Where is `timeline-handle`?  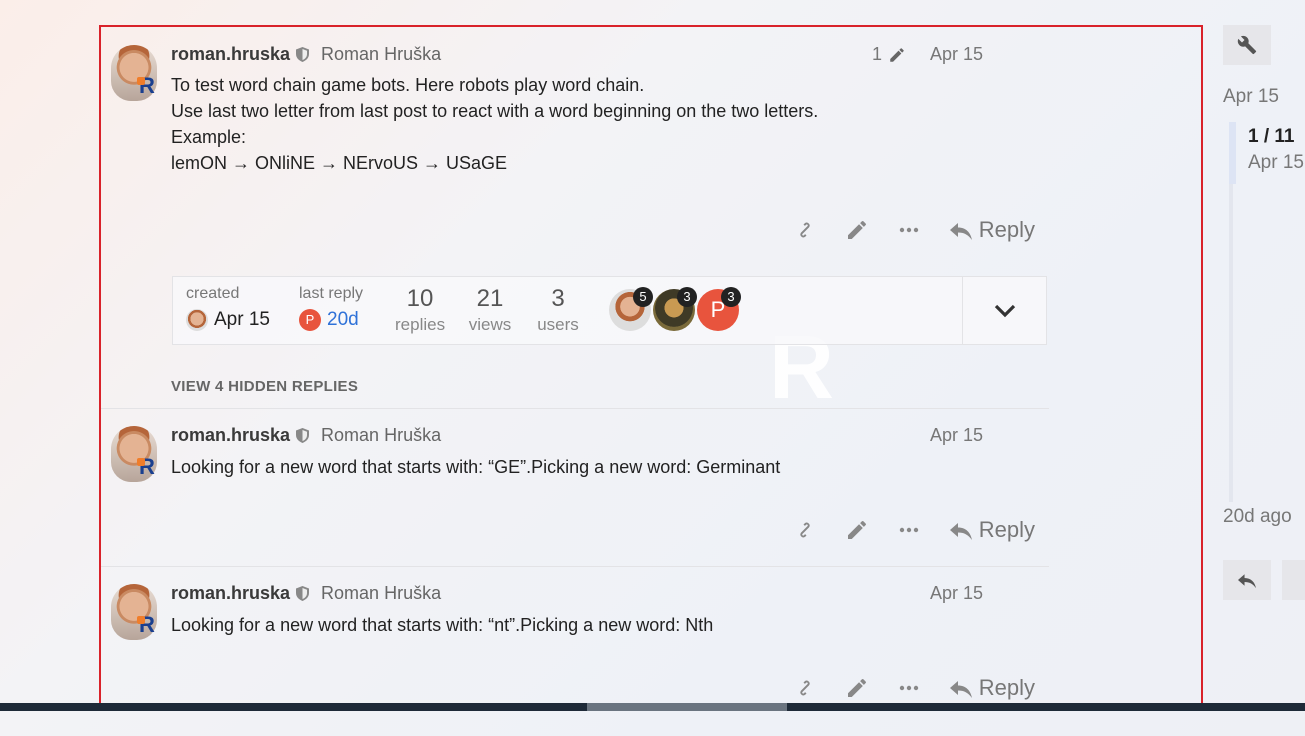 timeline-handle is located at coordinates (1232, 153).